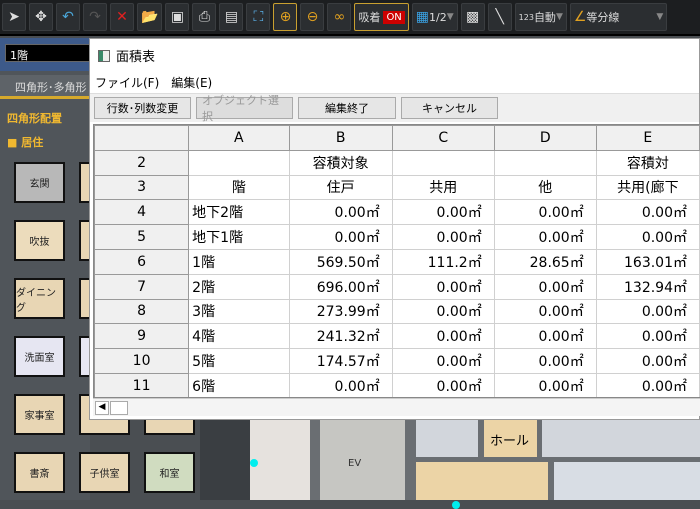 This screenshot has width=700, height=509. Describe the element at coordinates (104, 472) in the screenshot. I see `room-tile: 子供室` at that location.